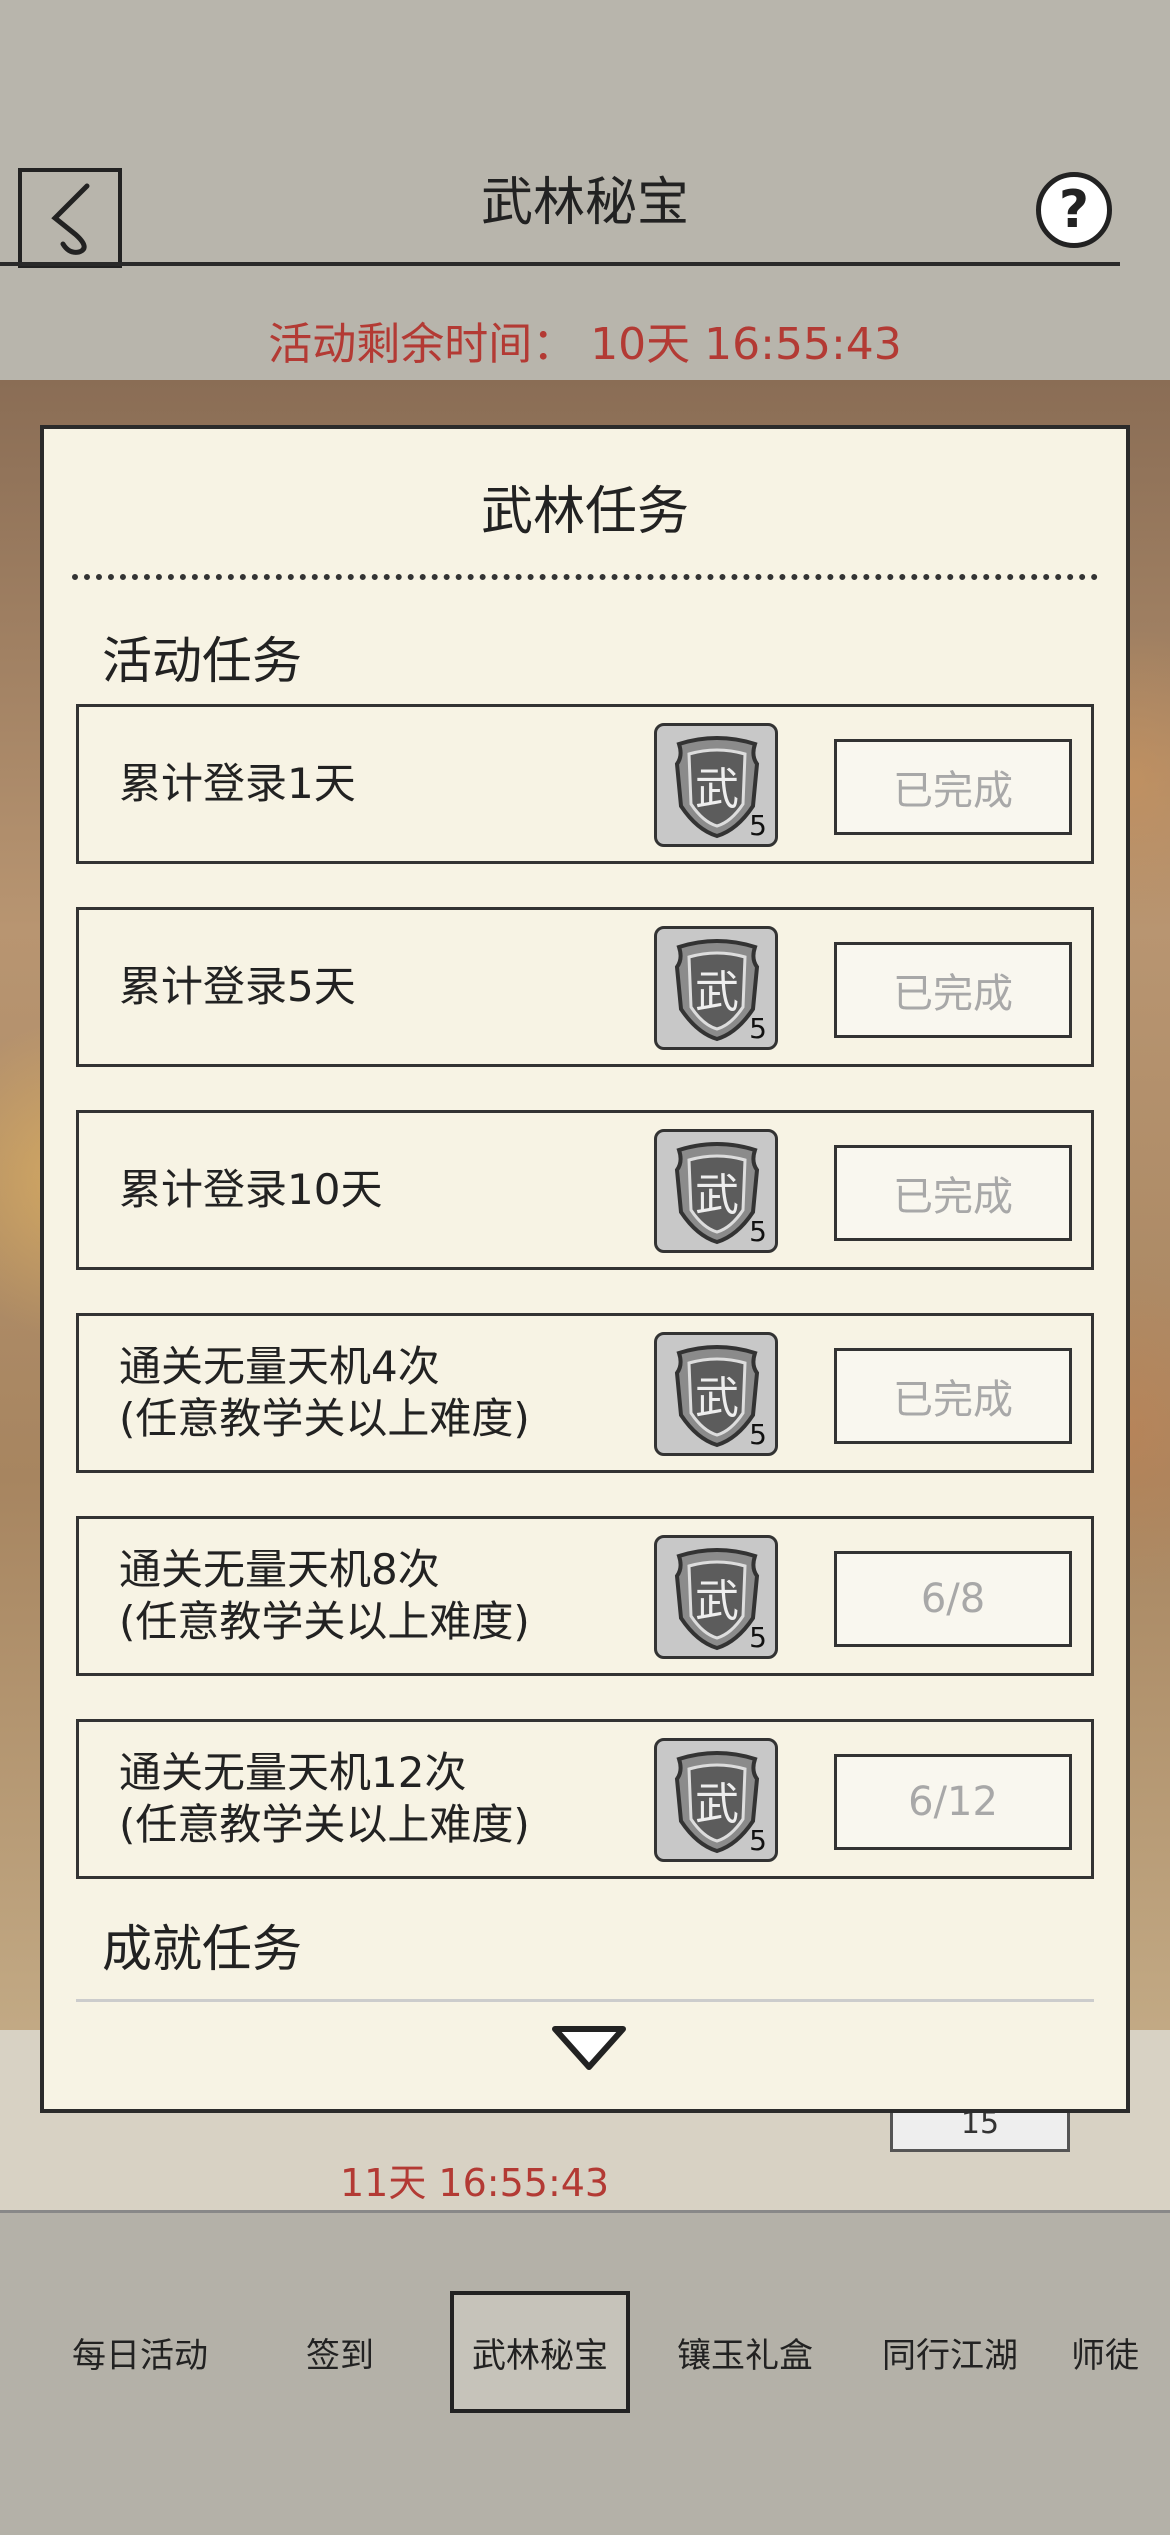 The height and width of the screenshot is (2535, 1170). Describe the element at coordinates (584, 512) in the screenshot. I see `panel-title: 武林任务` at that location.